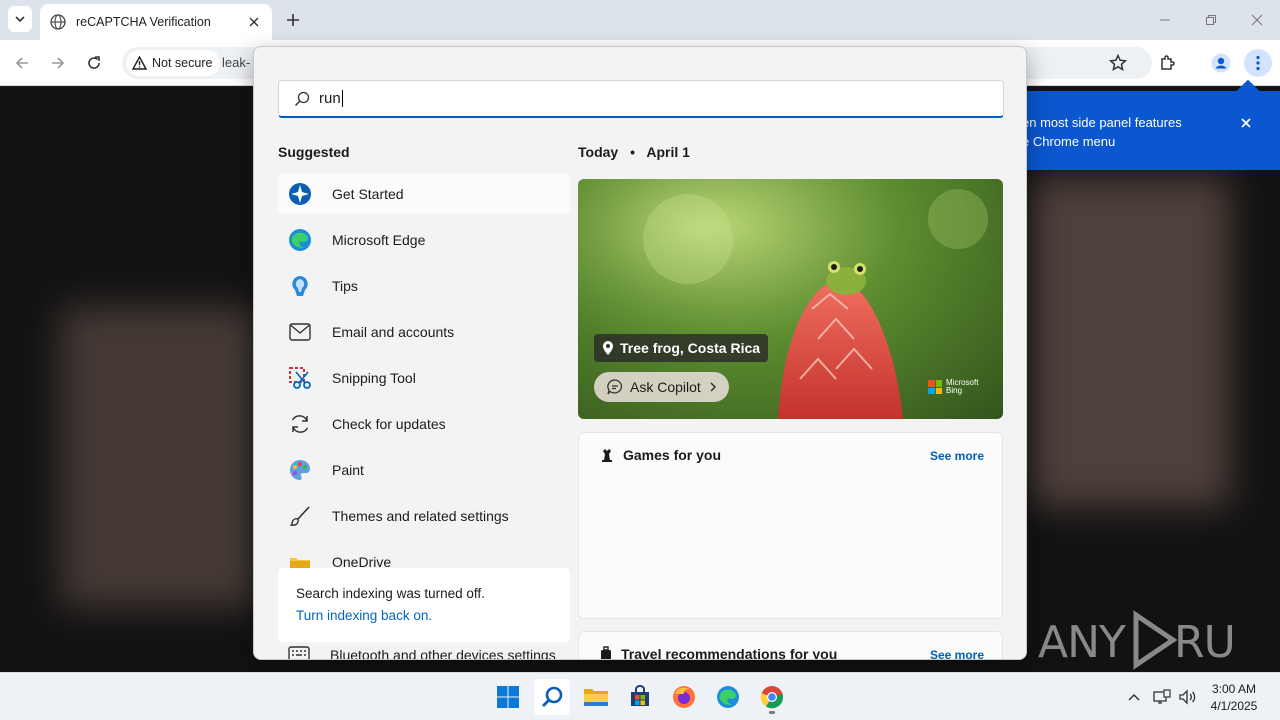 This screenshot has width=1280, height=720. What do you see at coordinates (1234, 689) in the screenshot?
I see `clock-time: 3:00 AM` at bounding box center [1234, 689].